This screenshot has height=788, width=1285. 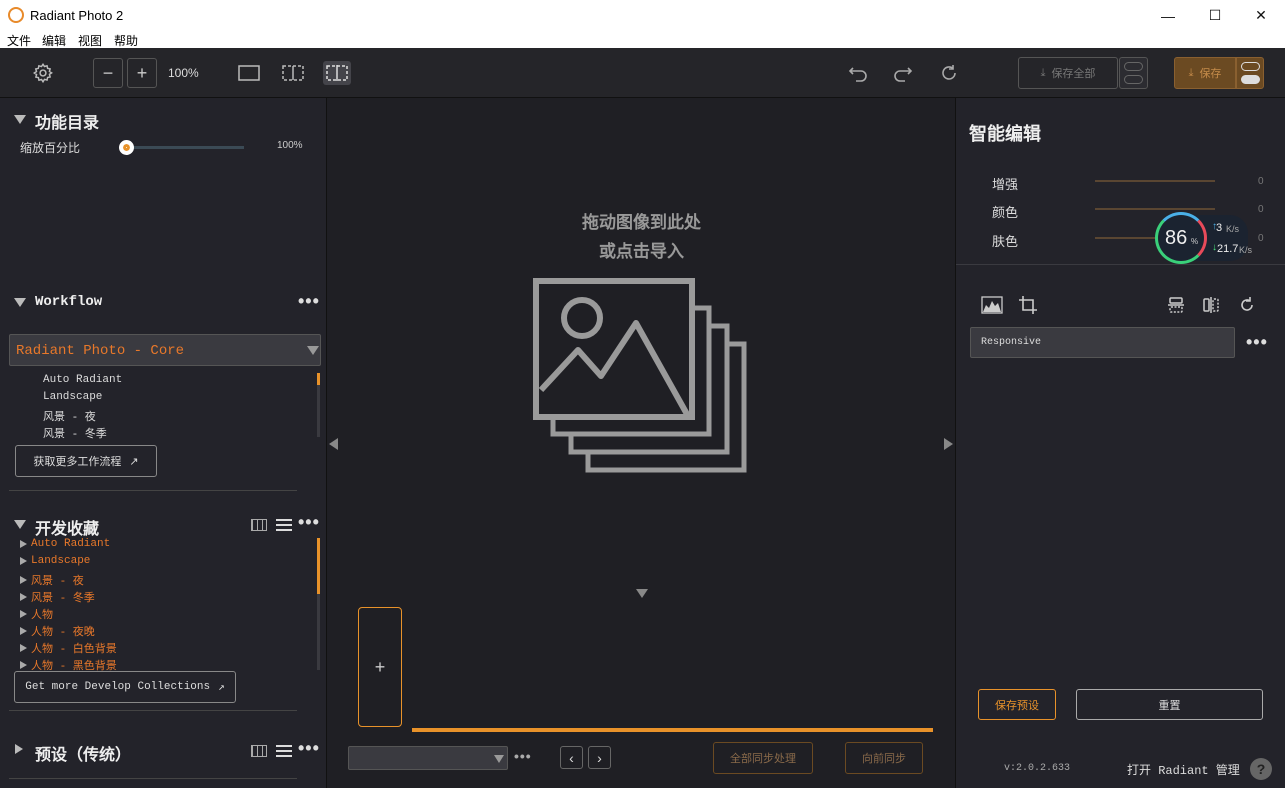 What do you see at coordinates (642, 39) in the screenshot?
I see `menu-bar: 文件 编辑 视图 帮助` at bounding box center [642, 39].